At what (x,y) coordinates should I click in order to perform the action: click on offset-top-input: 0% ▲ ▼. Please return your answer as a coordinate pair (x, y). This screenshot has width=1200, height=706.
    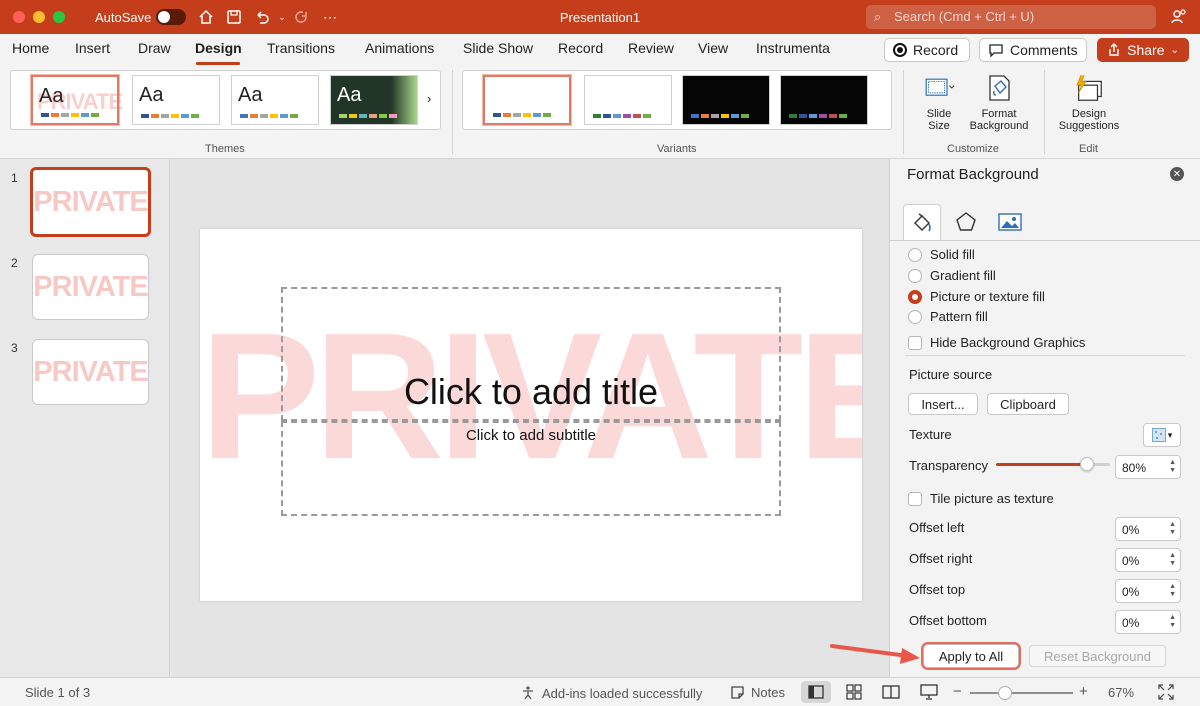
    Looking at the image, I should click on (1148, 591).